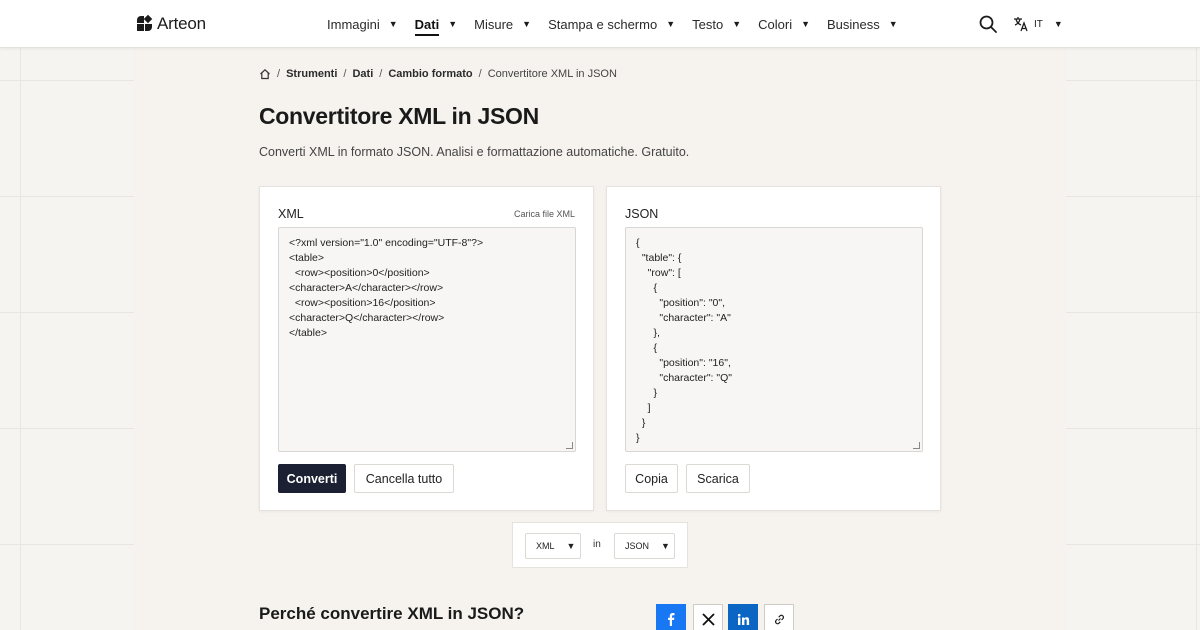 The image size is (1200, 630). Describe the element at coordinates (671, 619) in the screenshot. I see `facebook-icon` at that location.